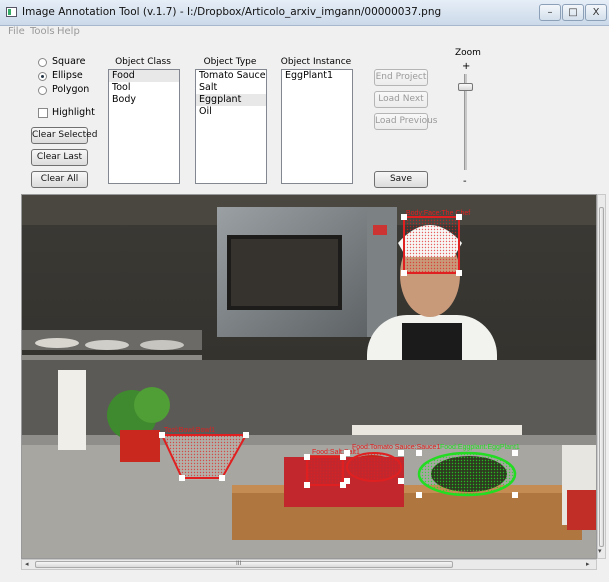 The height and width of the screenshot is (582, 609). Describe the element at coordinates (231, 112) in the screenshot. I see `object-type-item-oil: Oil` at that location.